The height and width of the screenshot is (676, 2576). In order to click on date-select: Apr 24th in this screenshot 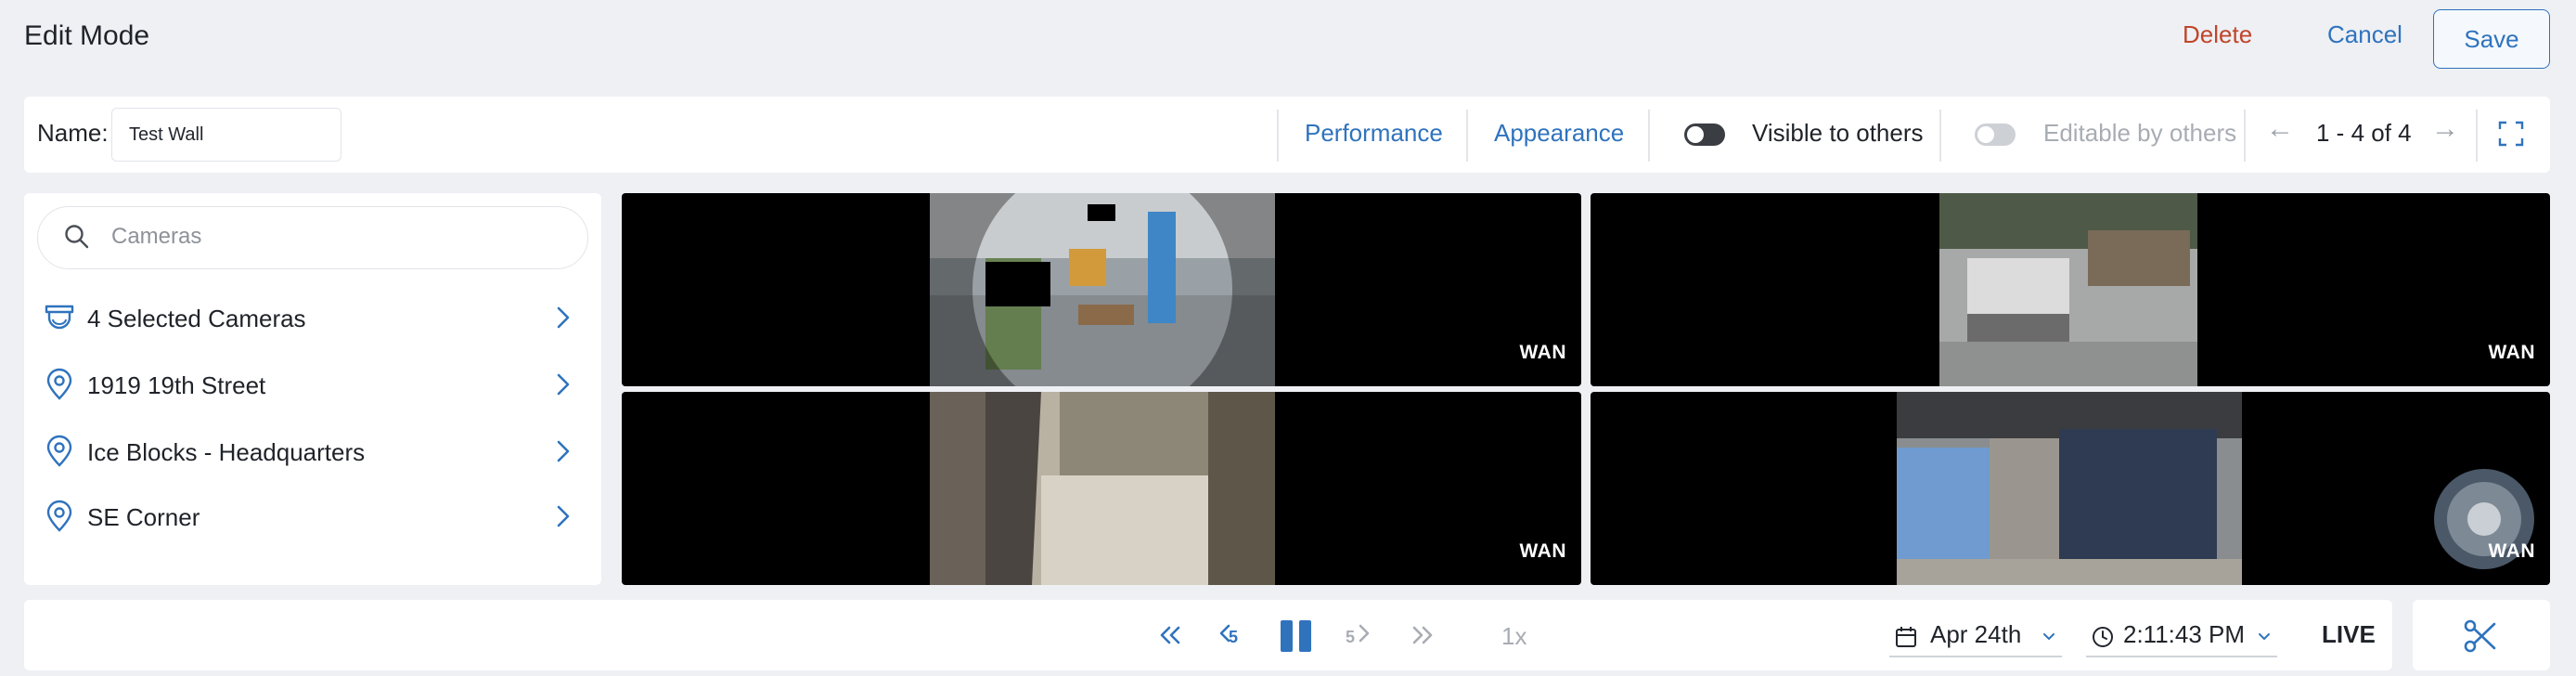, I will do `click(1975, 637)`.